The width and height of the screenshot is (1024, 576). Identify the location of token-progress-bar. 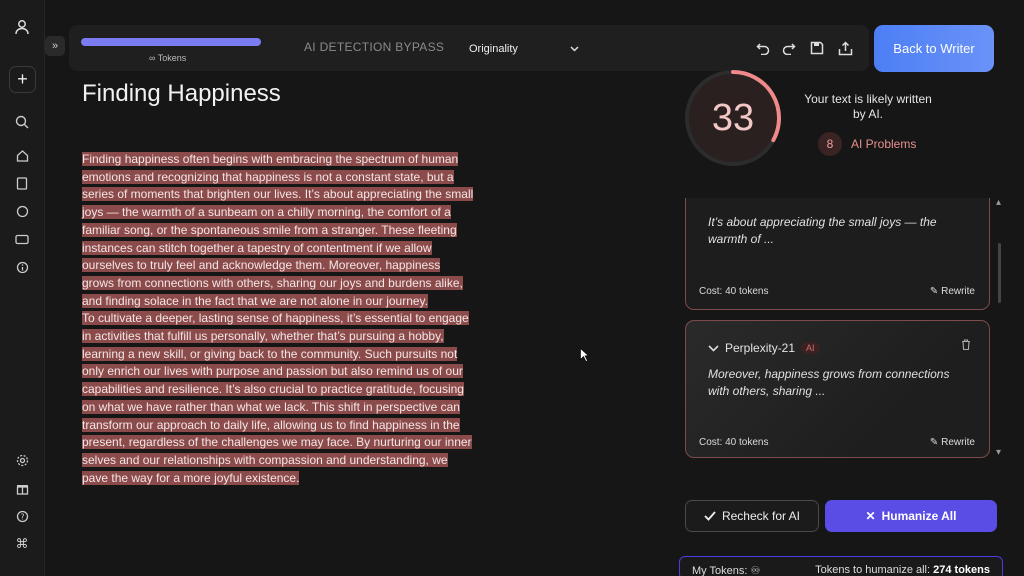
(171, 42).